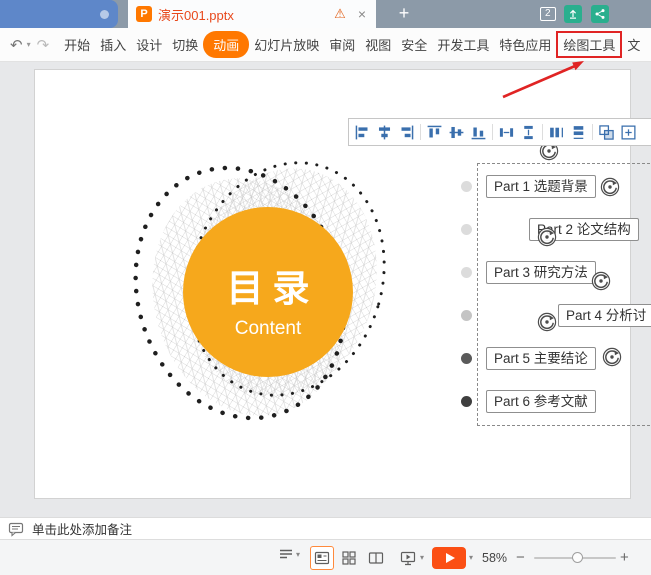 This screenshot has height=575, width=651. What do you see at coordinates (414, 44) in the screenshot?
I see `menu-tab-security: 安全` at bounding box center [414, 44].